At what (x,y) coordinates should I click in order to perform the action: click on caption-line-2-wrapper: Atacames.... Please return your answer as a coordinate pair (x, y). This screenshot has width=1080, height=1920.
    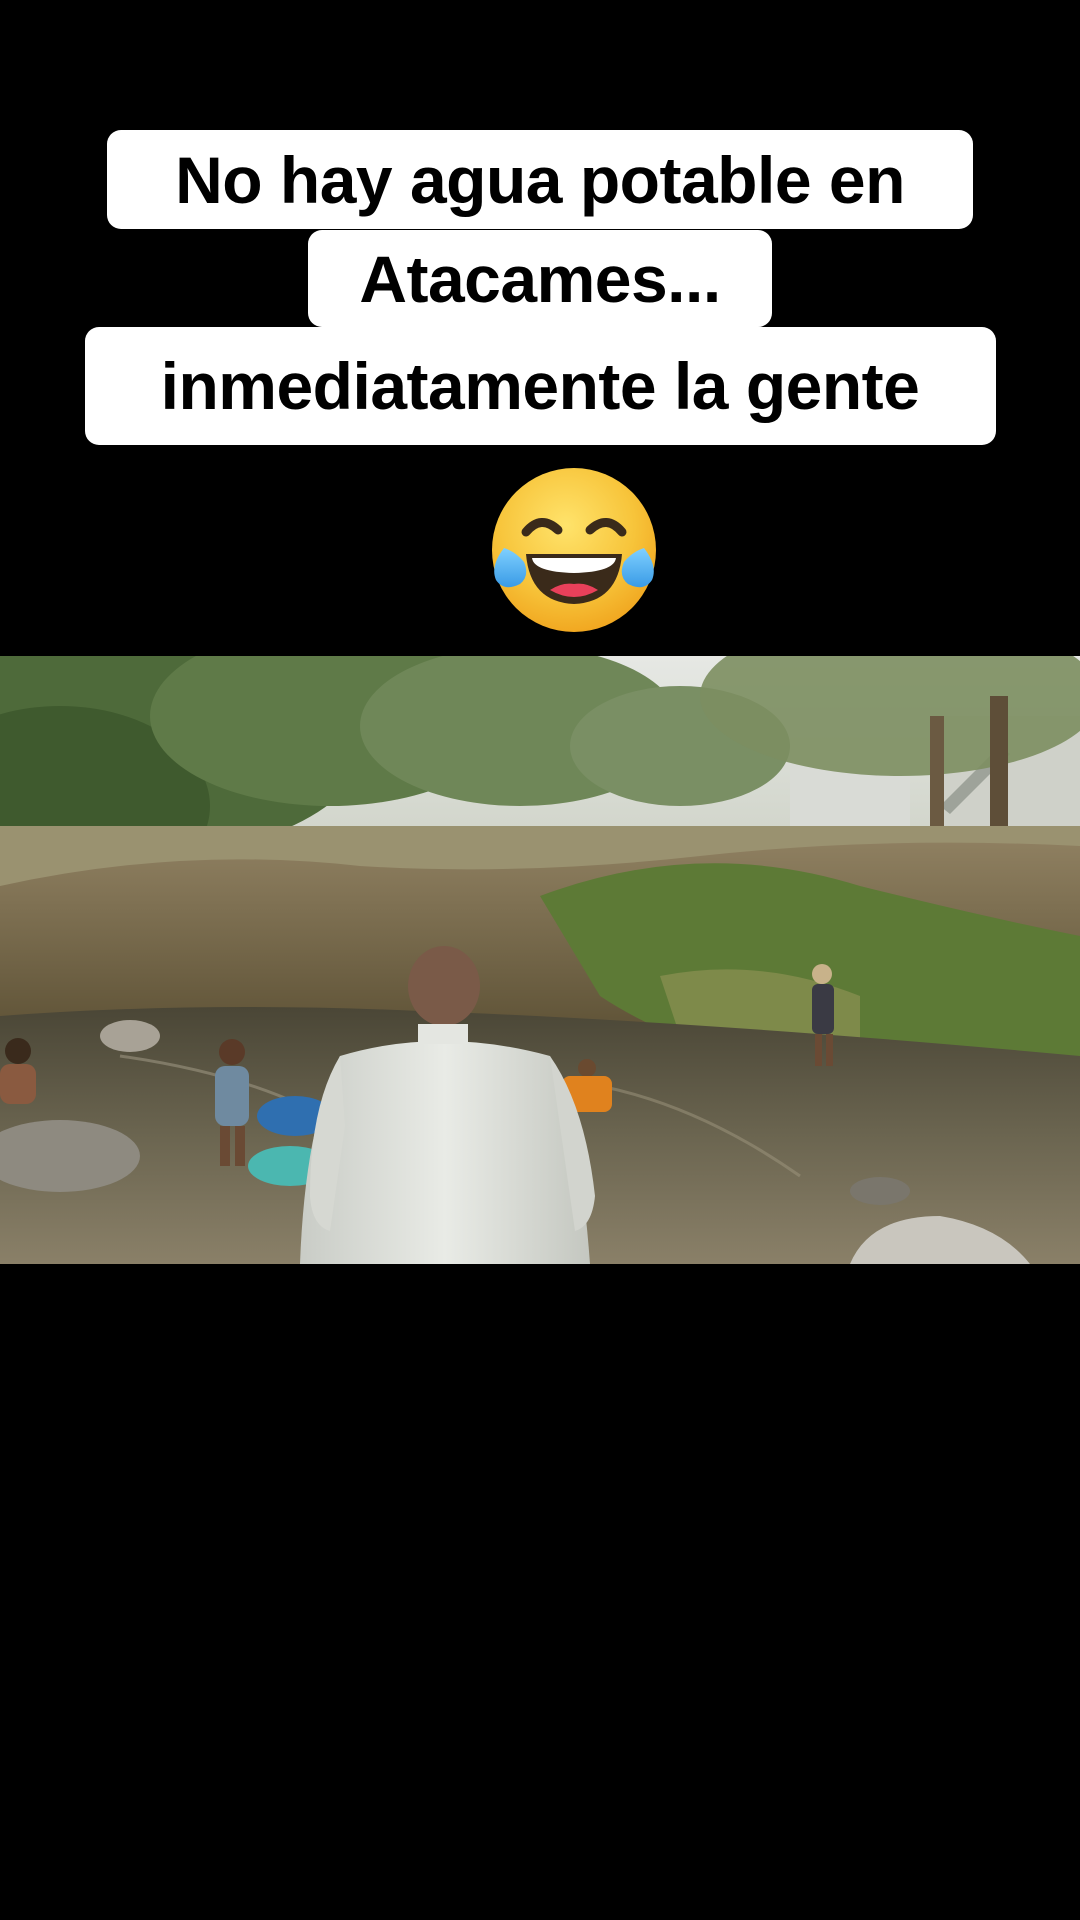
    Looking at the image, I should click on (540, 278).